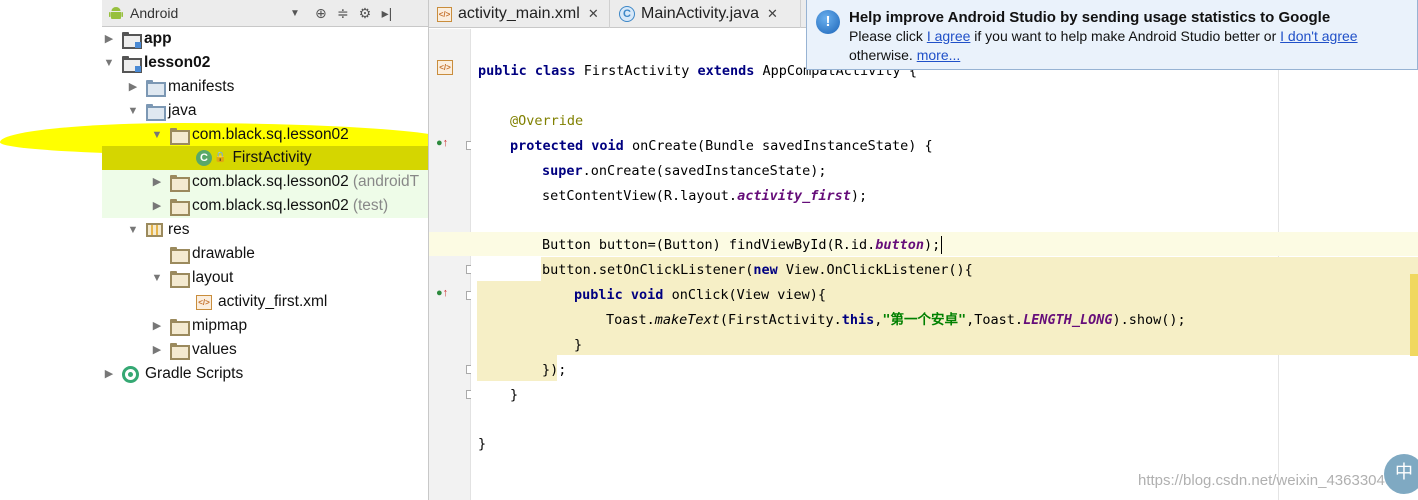 This screenshot has height=500, width=1418. I want to click on locate-icon: ⊕, so click(321, 13).